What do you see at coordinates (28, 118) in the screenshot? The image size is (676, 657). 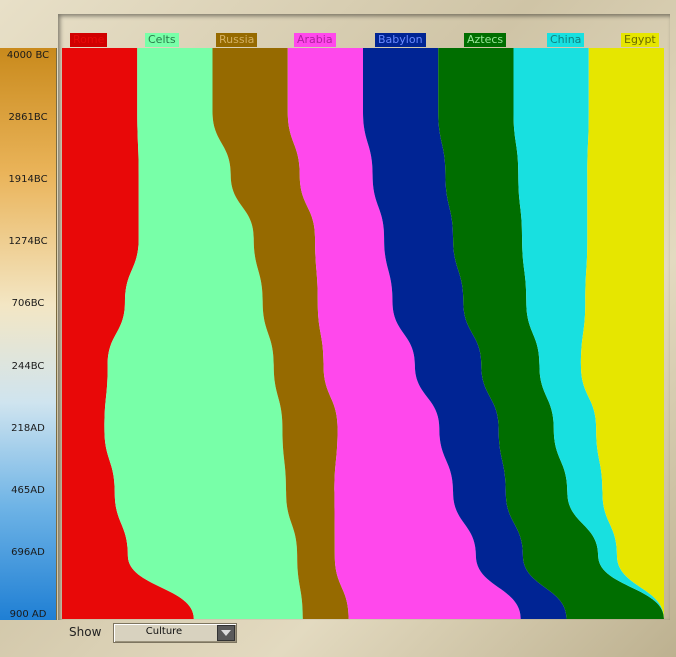 I see `y-tick-label: 2861BC` at bounding box center [28, 118].